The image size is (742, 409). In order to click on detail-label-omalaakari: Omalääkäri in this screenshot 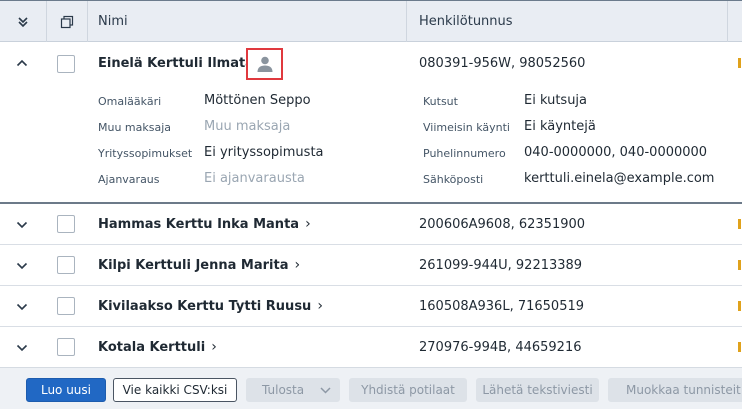, I will do `click(130, 101)`.